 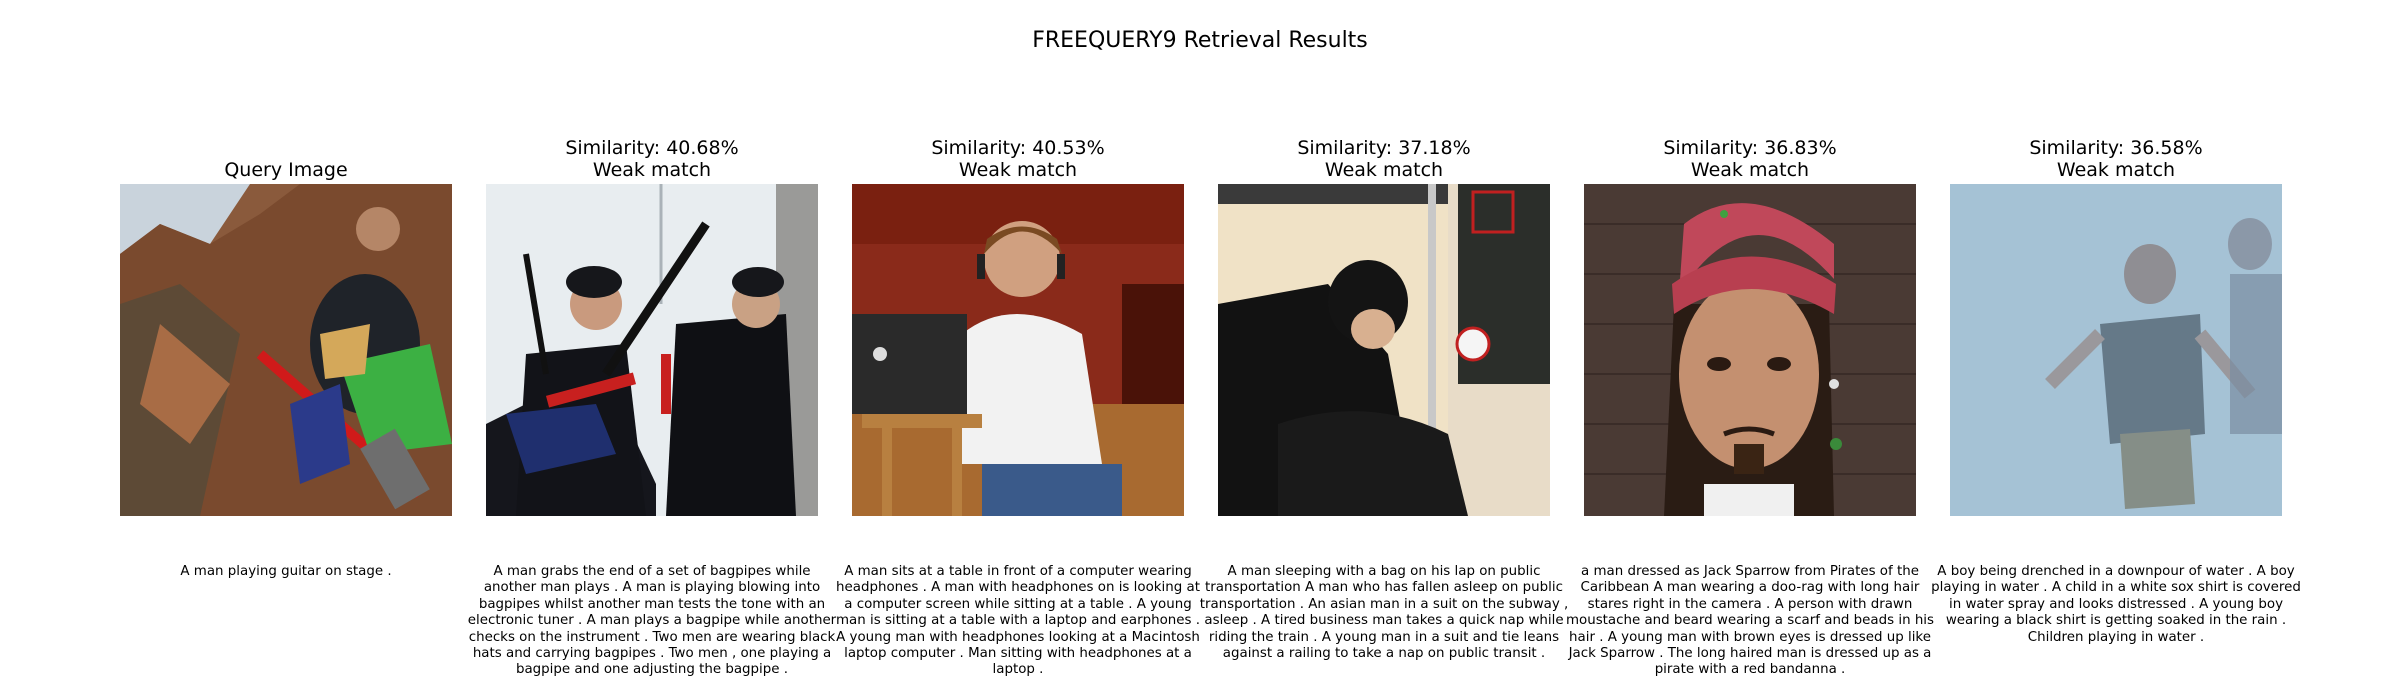 What do you see at coordinates (1750, 148) in the screenshot?
I see `similarity-score: Similarity: 36.83%` at bounding box center [1750, 148].